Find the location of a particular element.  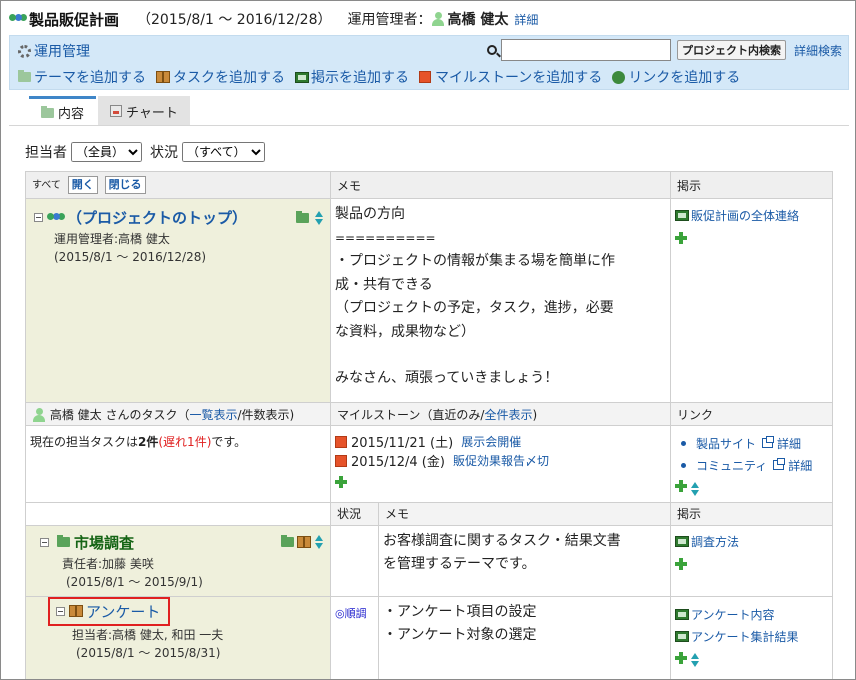

task-notice-cell: アンケート内容 アンケート集計結果 is located at coordinates (752, 637).